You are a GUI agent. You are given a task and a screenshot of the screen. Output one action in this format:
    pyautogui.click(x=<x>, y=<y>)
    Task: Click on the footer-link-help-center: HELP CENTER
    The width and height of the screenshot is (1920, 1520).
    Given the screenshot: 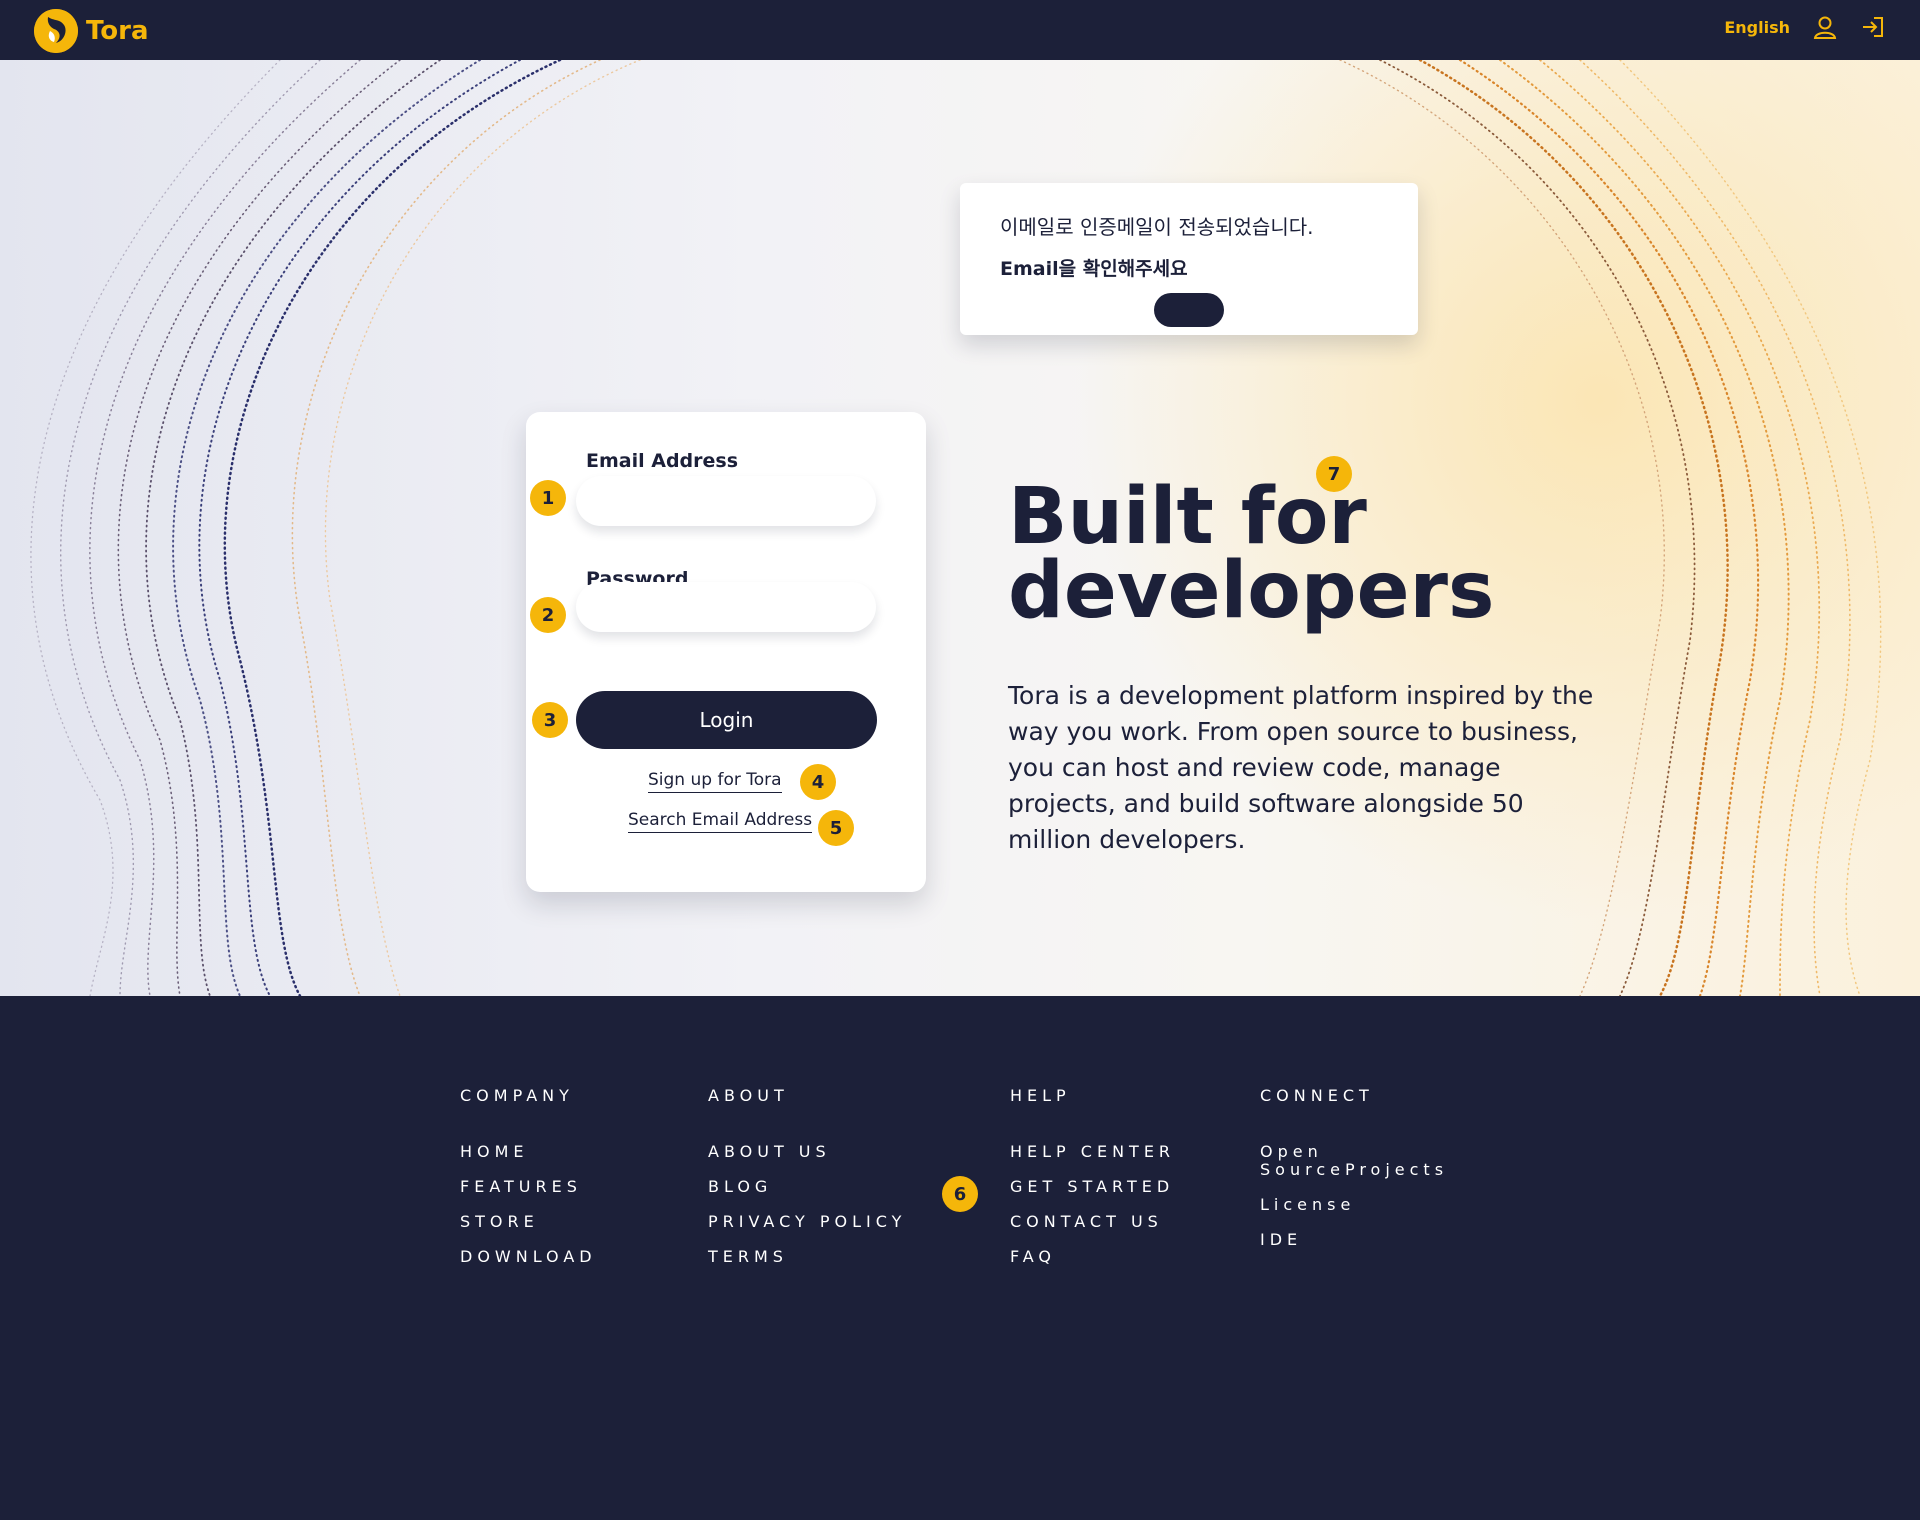 What is the action you would take?
    pyautogui.click(x=1092, y=1152)
    